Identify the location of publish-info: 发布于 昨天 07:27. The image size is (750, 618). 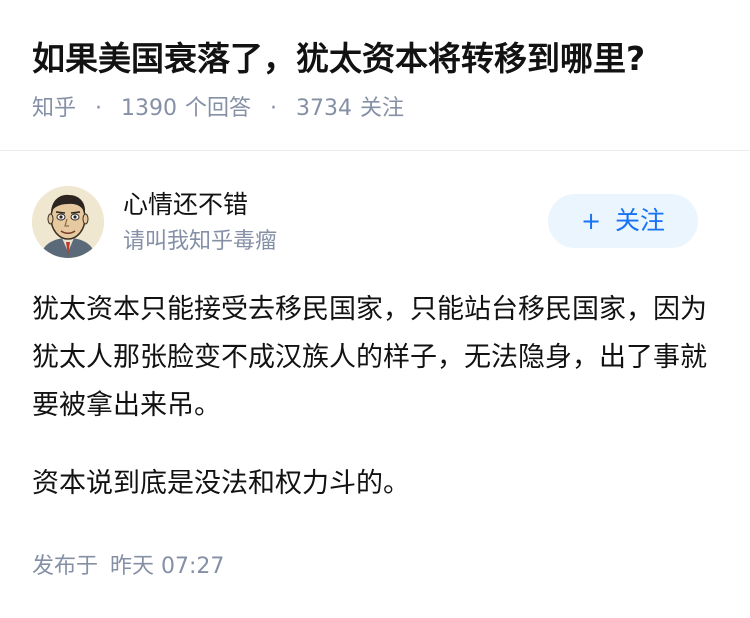
(128, 567).